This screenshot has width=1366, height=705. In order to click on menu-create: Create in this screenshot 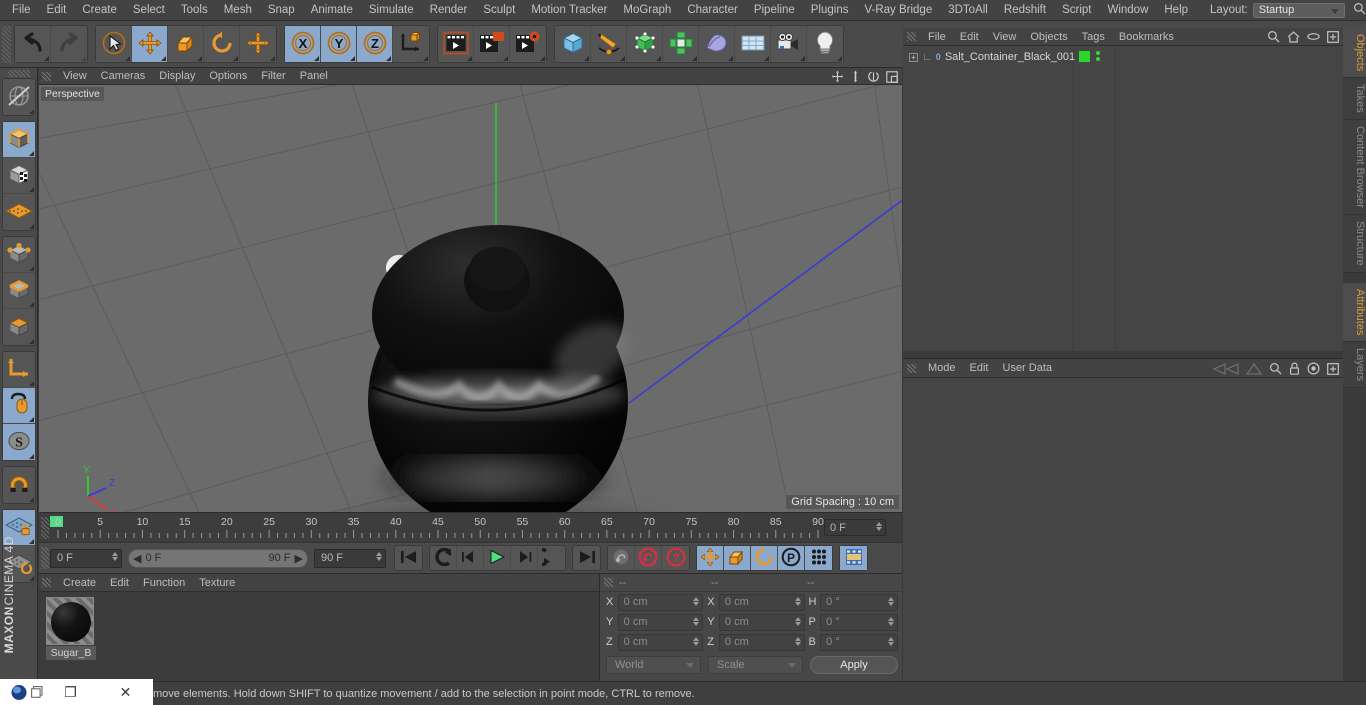, I will do `click(99, 10)`.